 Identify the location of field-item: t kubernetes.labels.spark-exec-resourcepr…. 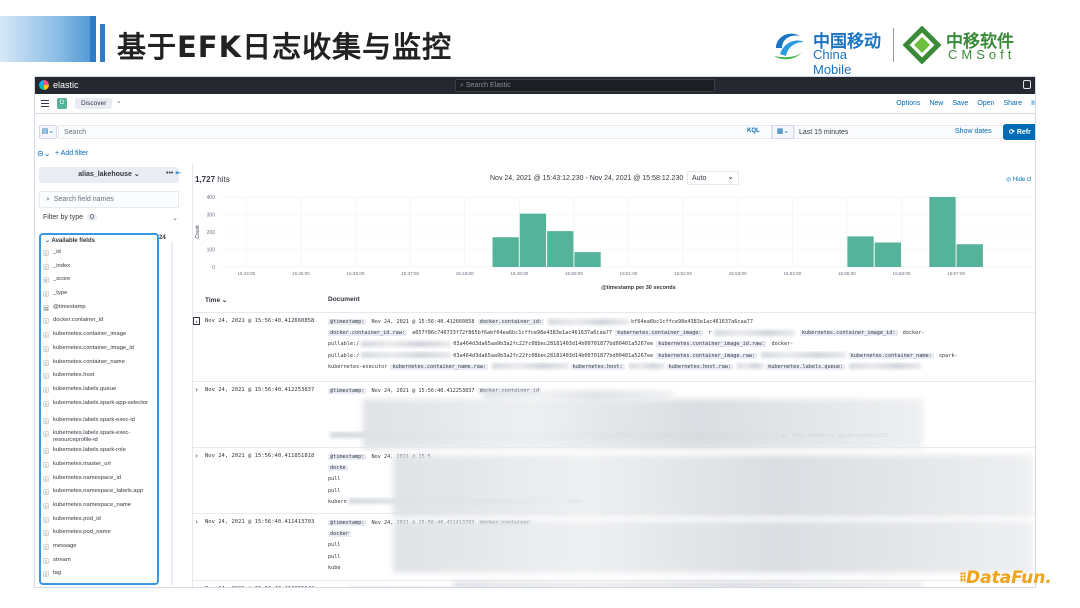
(100, 438).